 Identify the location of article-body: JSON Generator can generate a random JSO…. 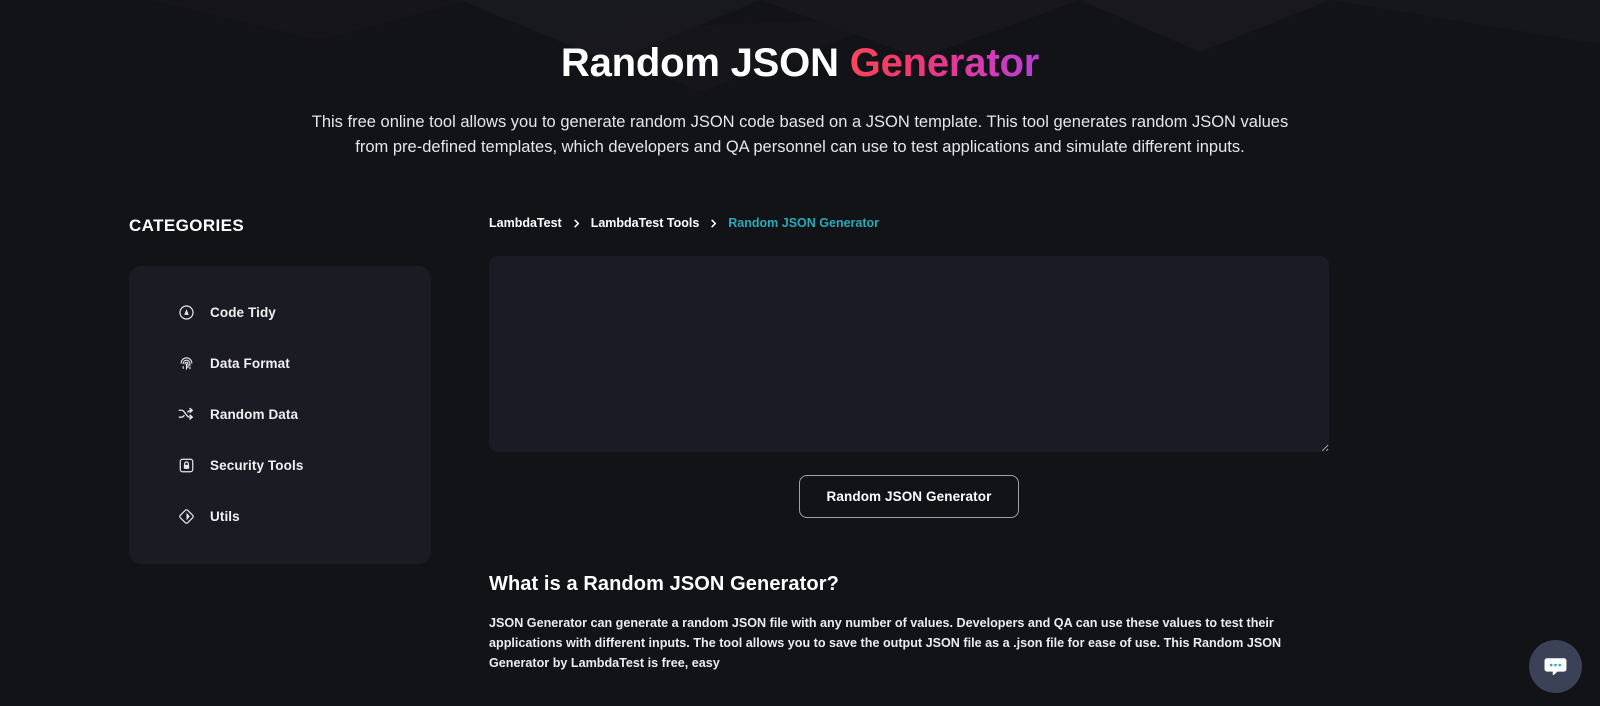
(885, 643).